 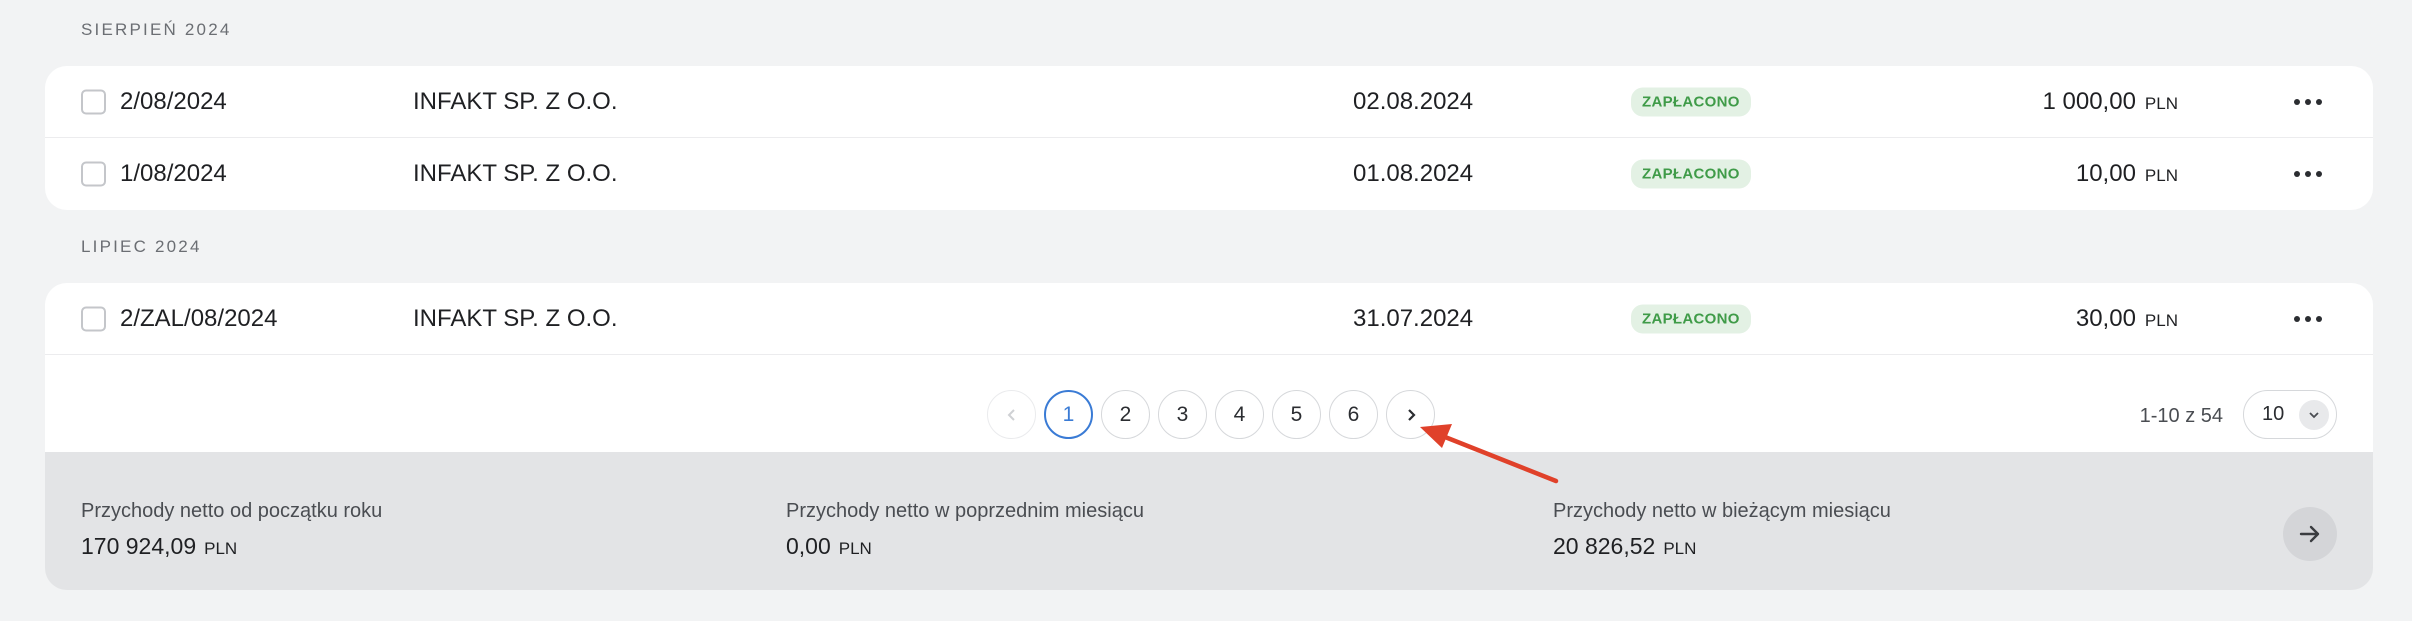 I want to click on arrow-right-icon, so click(x=2309, y=534).